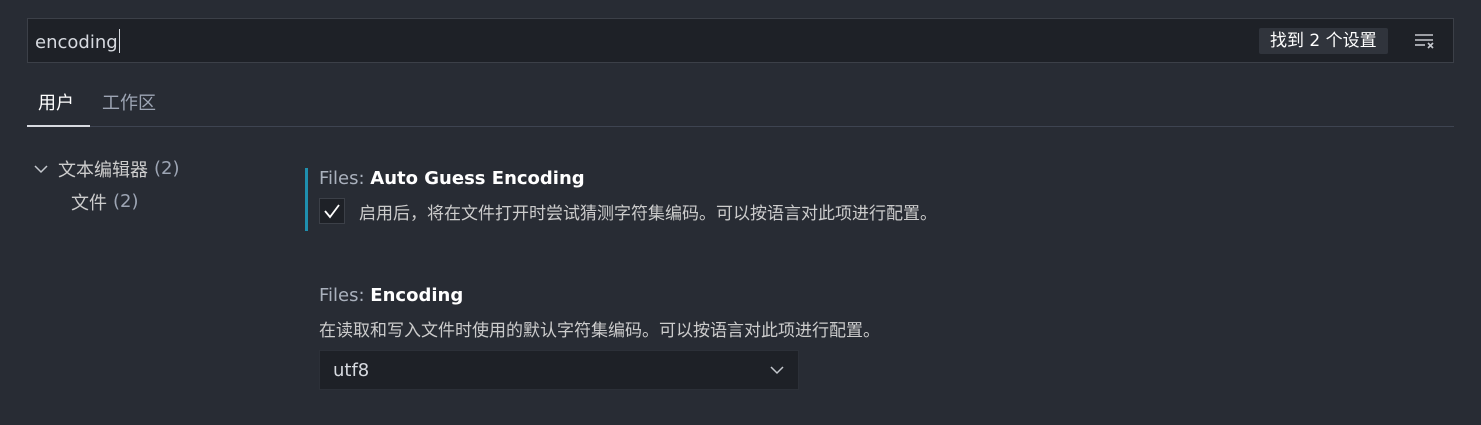 Image resolution: width=1481 pixels, height=425 pixels. What do you see at coordinates (599, 331) in the screenshot?
I see `setting-description: 在读取和写入文件时使用的默认字符集编码。可以按语言对此项进行配置。` at bounding box center [599, 331].